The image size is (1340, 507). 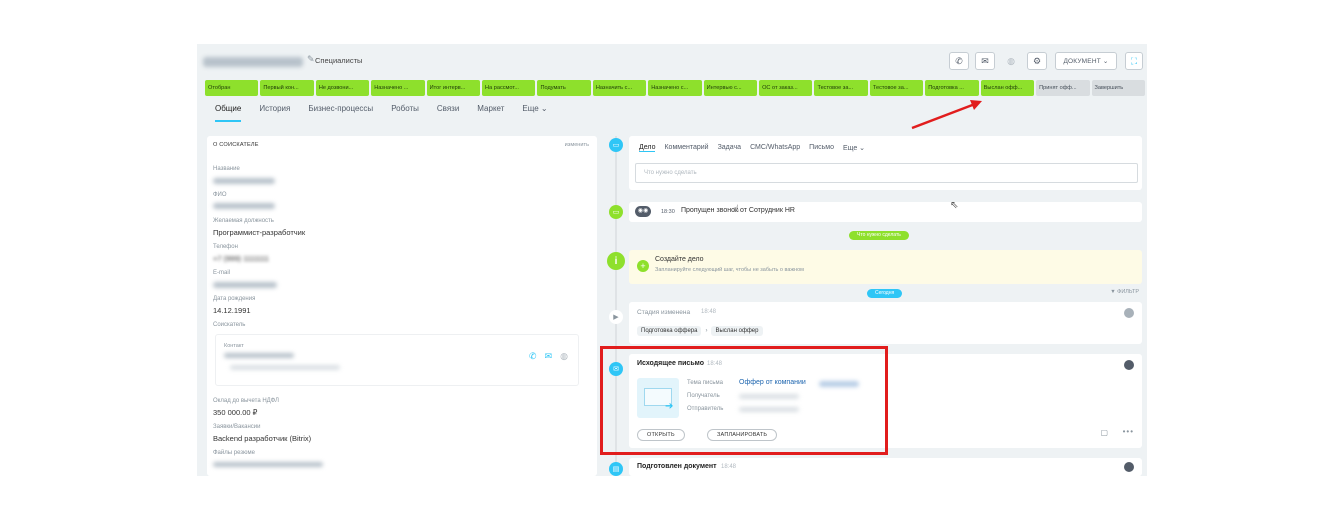 I want to click on annotation-arrow, so click(x=946, y=115).